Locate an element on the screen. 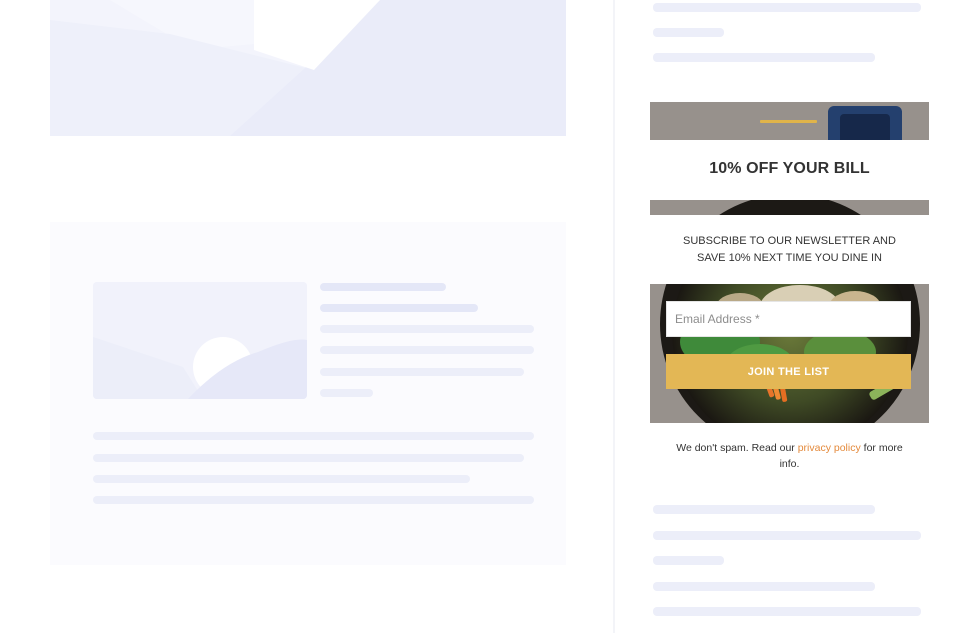 The image size is (960, 633). accent-bar is located at coordinates (788, 121).